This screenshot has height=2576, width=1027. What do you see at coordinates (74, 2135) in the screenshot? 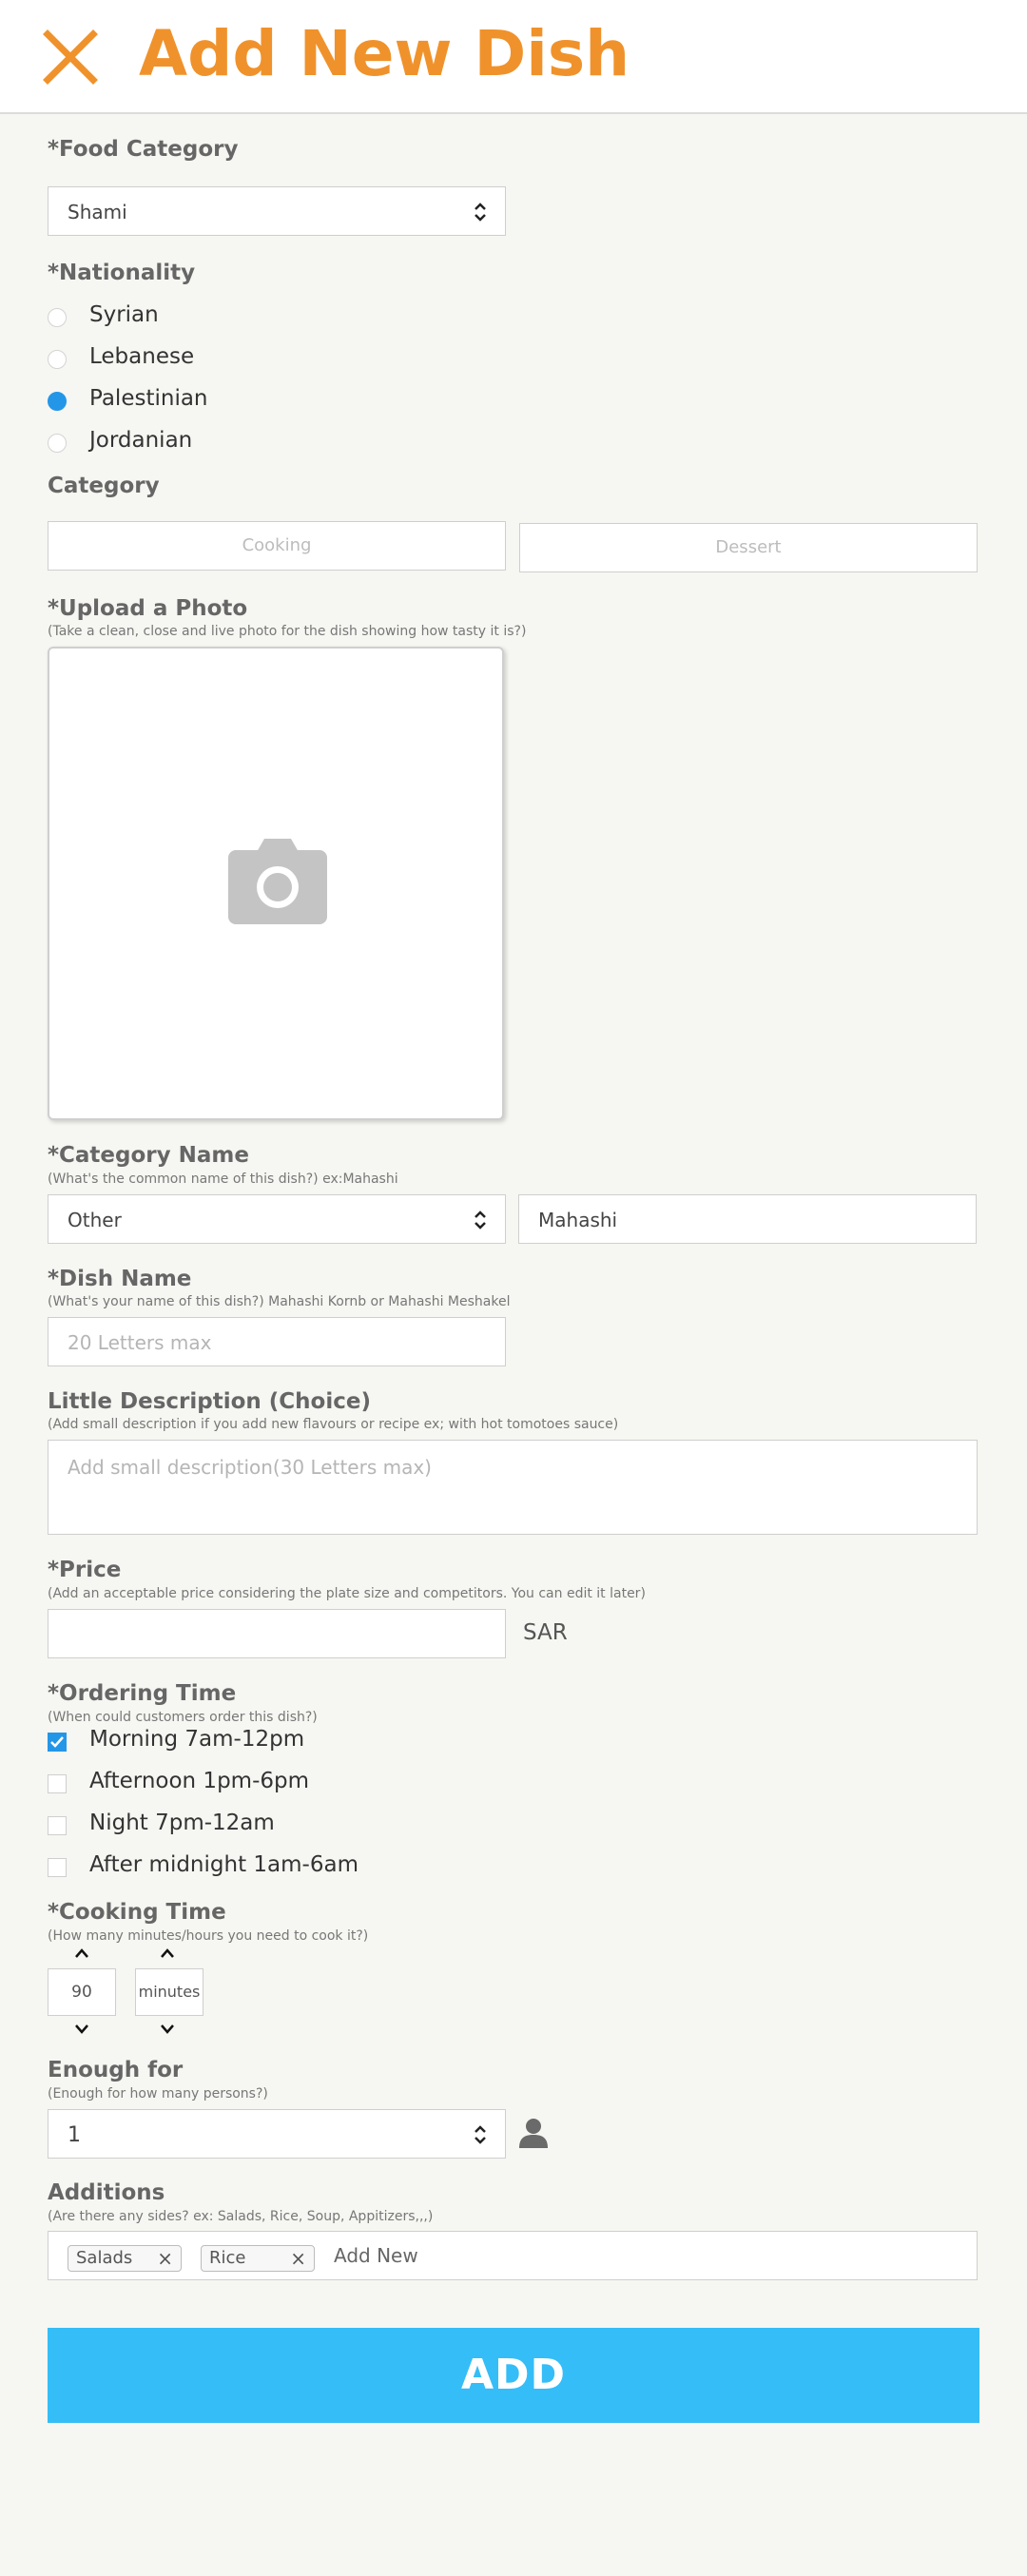
I see `enough-for-value: 1` at bounding box center [74, 2135].